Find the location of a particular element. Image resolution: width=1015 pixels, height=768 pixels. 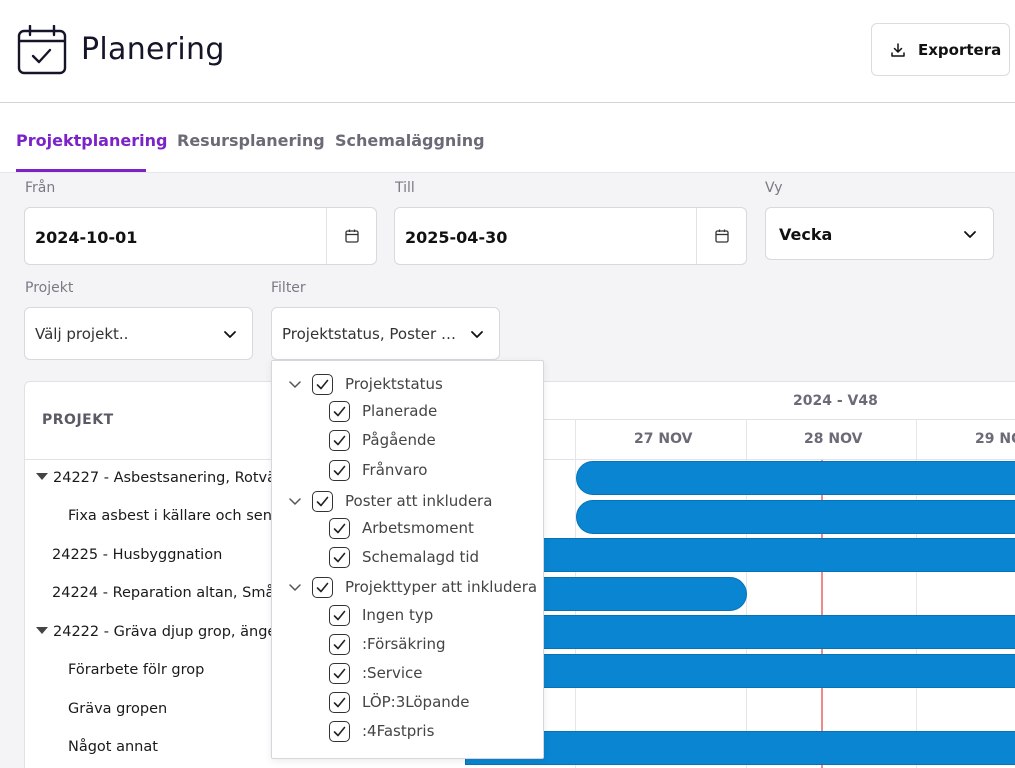

task-row: Förarbete fölr grop is located at coordinates (136, 670).